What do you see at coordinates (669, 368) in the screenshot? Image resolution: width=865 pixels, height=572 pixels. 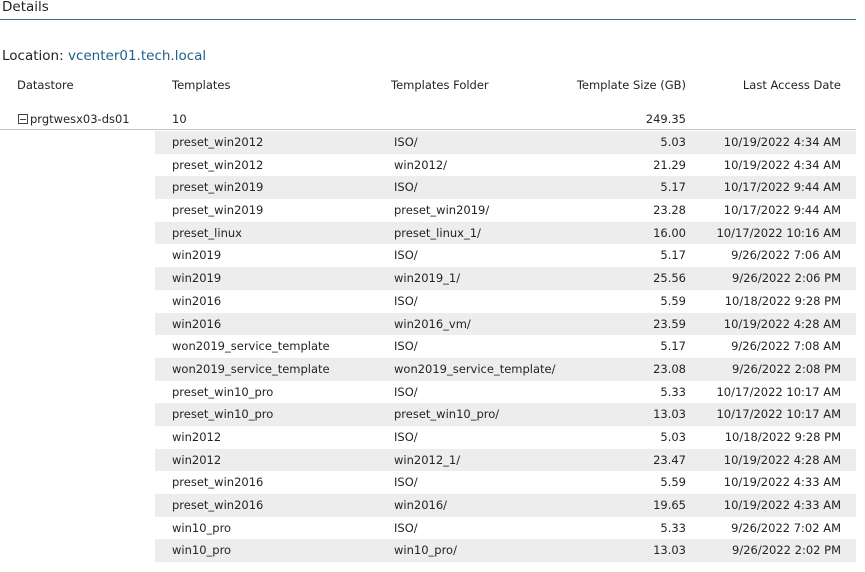 I see `template-size-cell: 23.08` at bounding box center [669, 368].